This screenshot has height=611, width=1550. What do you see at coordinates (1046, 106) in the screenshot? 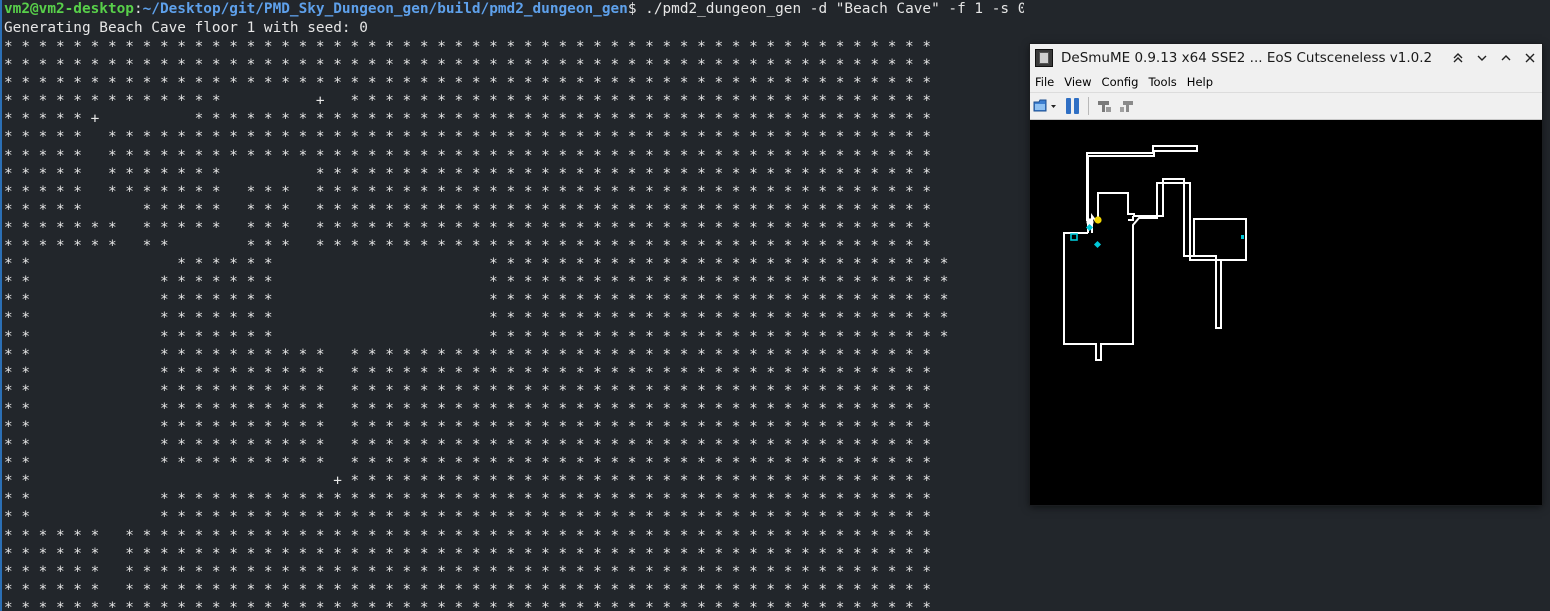
I see `open-rom-icon` at bounding box center [1046, 106].